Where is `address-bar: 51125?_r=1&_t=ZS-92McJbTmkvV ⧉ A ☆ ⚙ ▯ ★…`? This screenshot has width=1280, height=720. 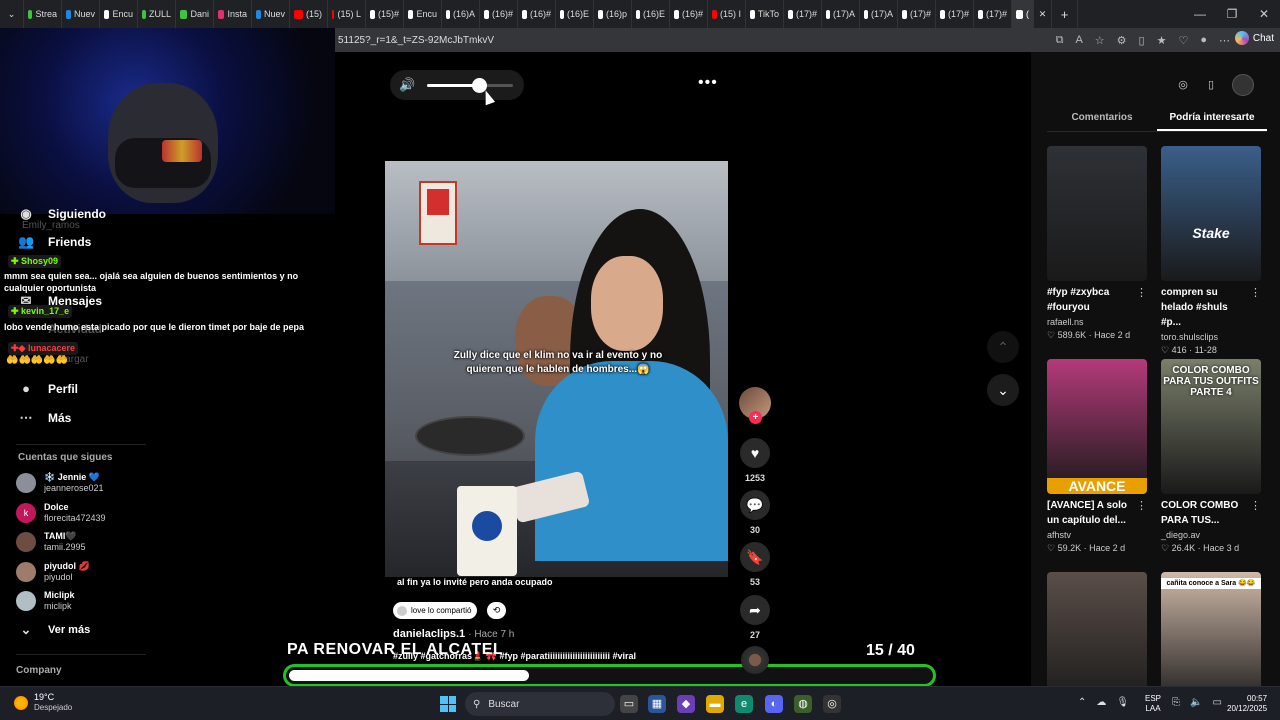 address-bar: 51125?_r=1&_t=ZS-92McJbTmkvV ⧉ A ☆ ⚙ ▯ ★… is located at coordinates (807, 40).